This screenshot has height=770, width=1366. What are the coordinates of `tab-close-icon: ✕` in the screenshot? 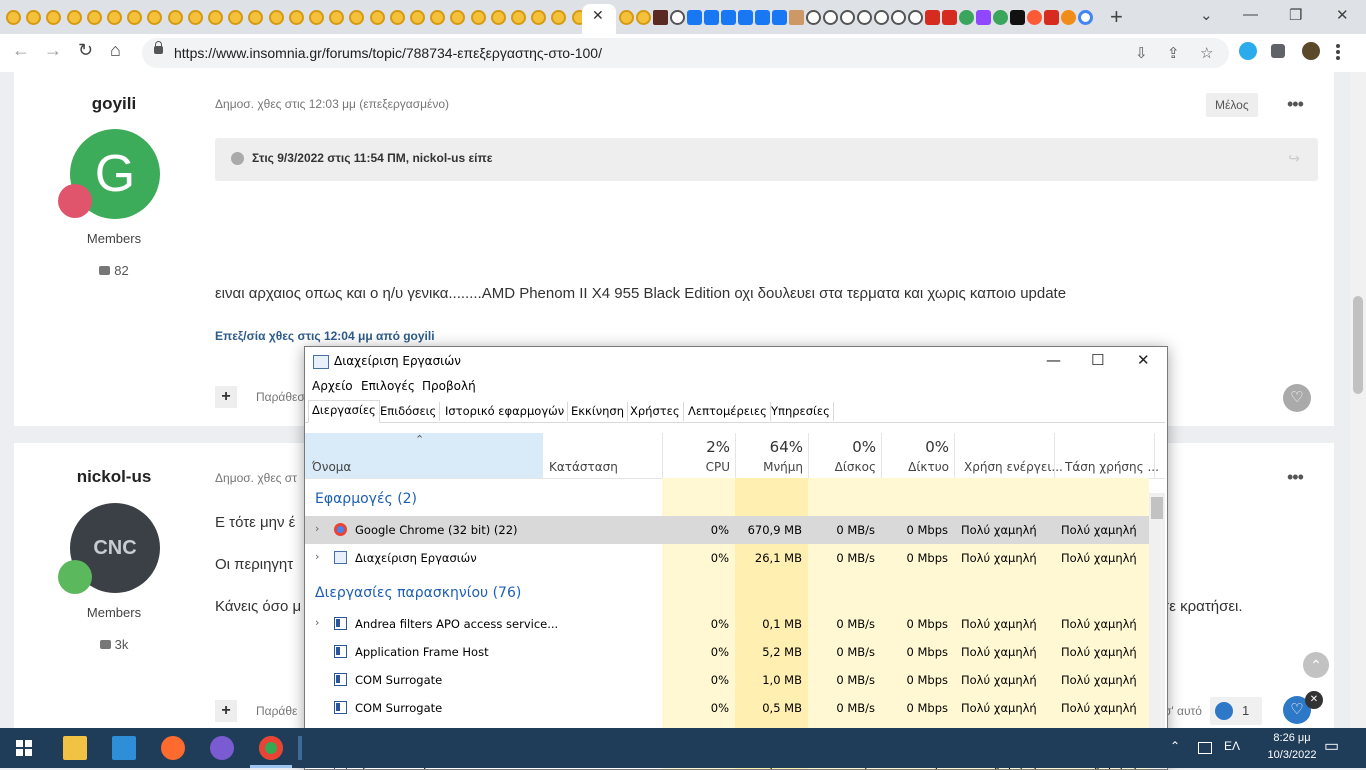 It's located at (598, 15).